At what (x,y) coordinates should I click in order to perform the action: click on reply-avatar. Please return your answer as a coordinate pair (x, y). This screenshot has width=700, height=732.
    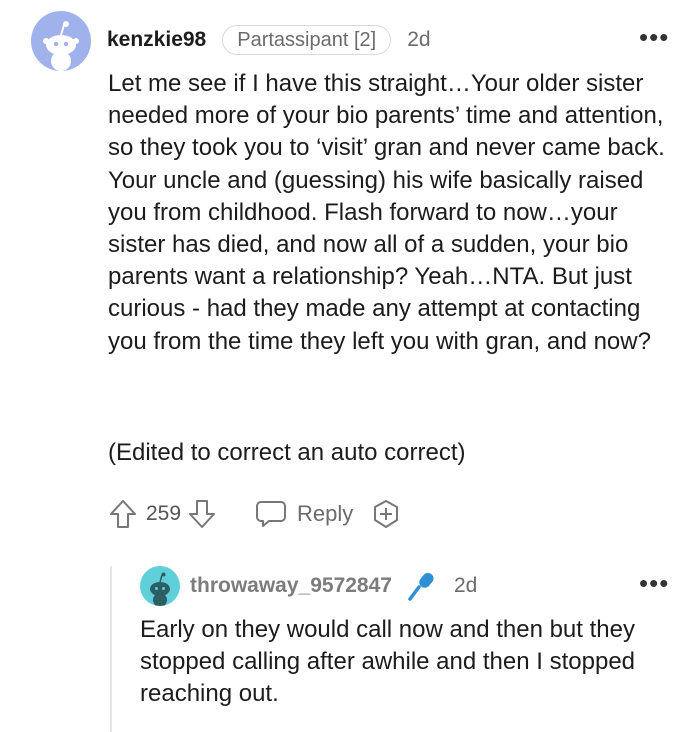
    Looking at the image, I should click on (160, 586).